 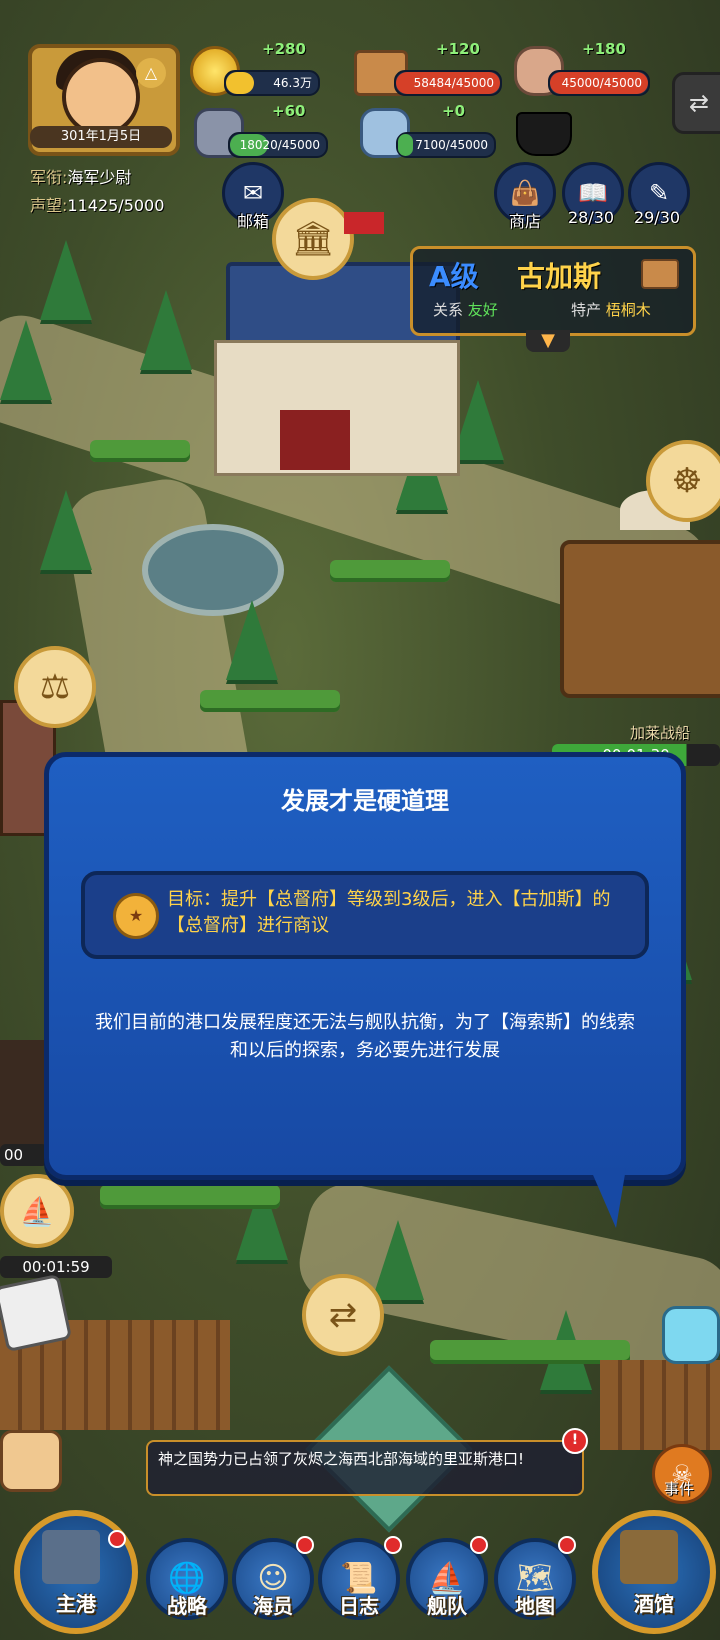 What do you see at coordinates (14, 1155) in the screenshot?
I see `left-timer-partial-text: 00` at bounding box center [14, 1155].